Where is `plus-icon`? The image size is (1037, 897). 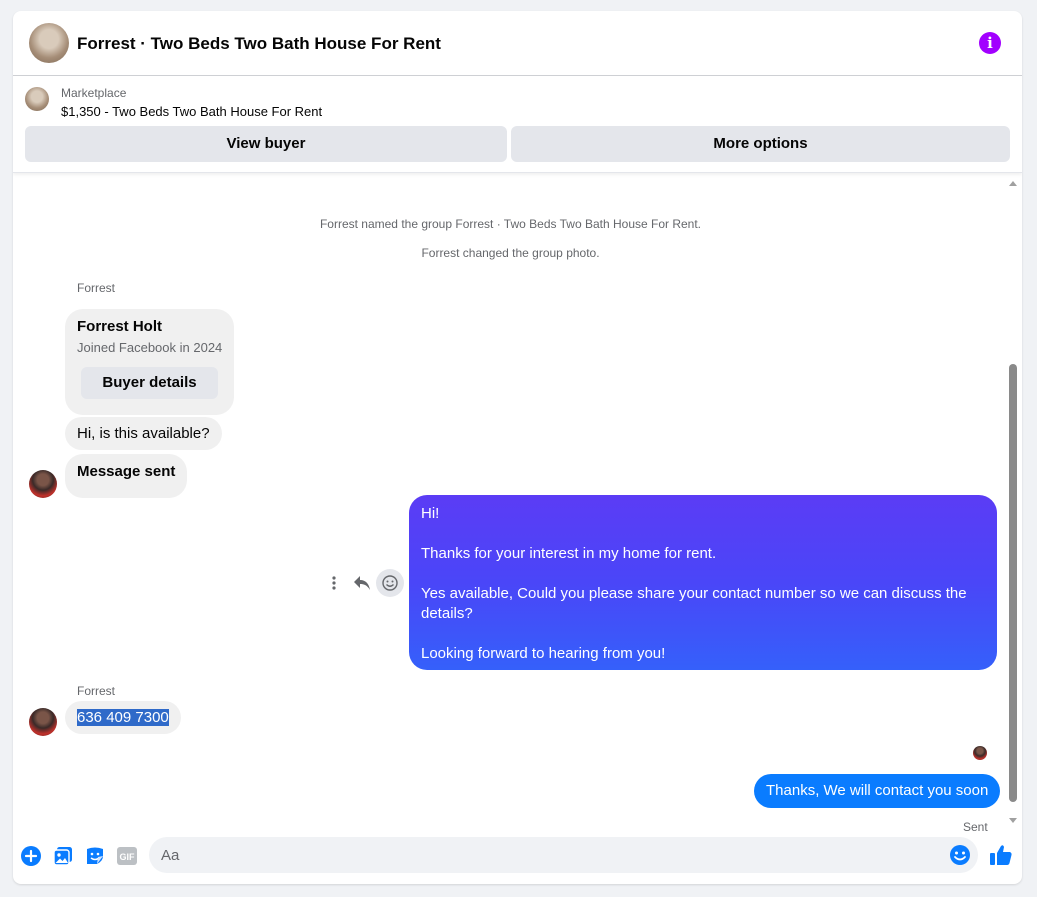 plus-icon is located at coordinates (31, 856).